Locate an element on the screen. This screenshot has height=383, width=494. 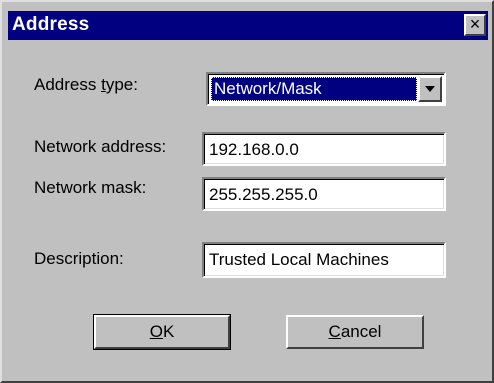
network-address-label: Network address: is located at coordinates (100, 146).